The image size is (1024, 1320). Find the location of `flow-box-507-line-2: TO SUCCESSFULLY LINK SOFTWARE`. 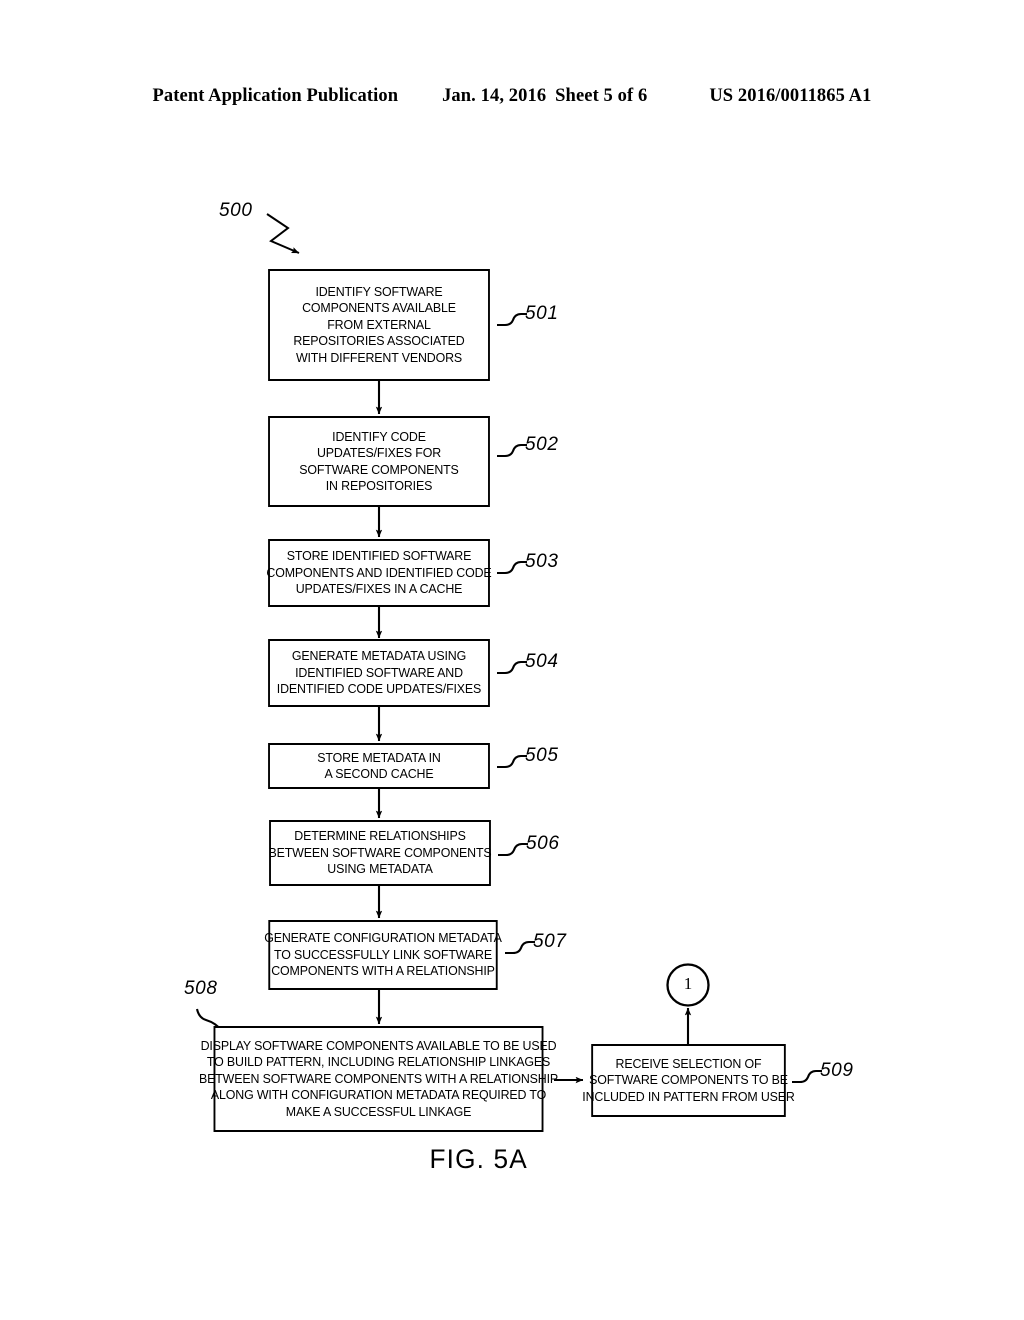

flow-box-507-line-2: TO SUCCESSFULLY LINK SOFTWARE is located at coordinates (383, 954).